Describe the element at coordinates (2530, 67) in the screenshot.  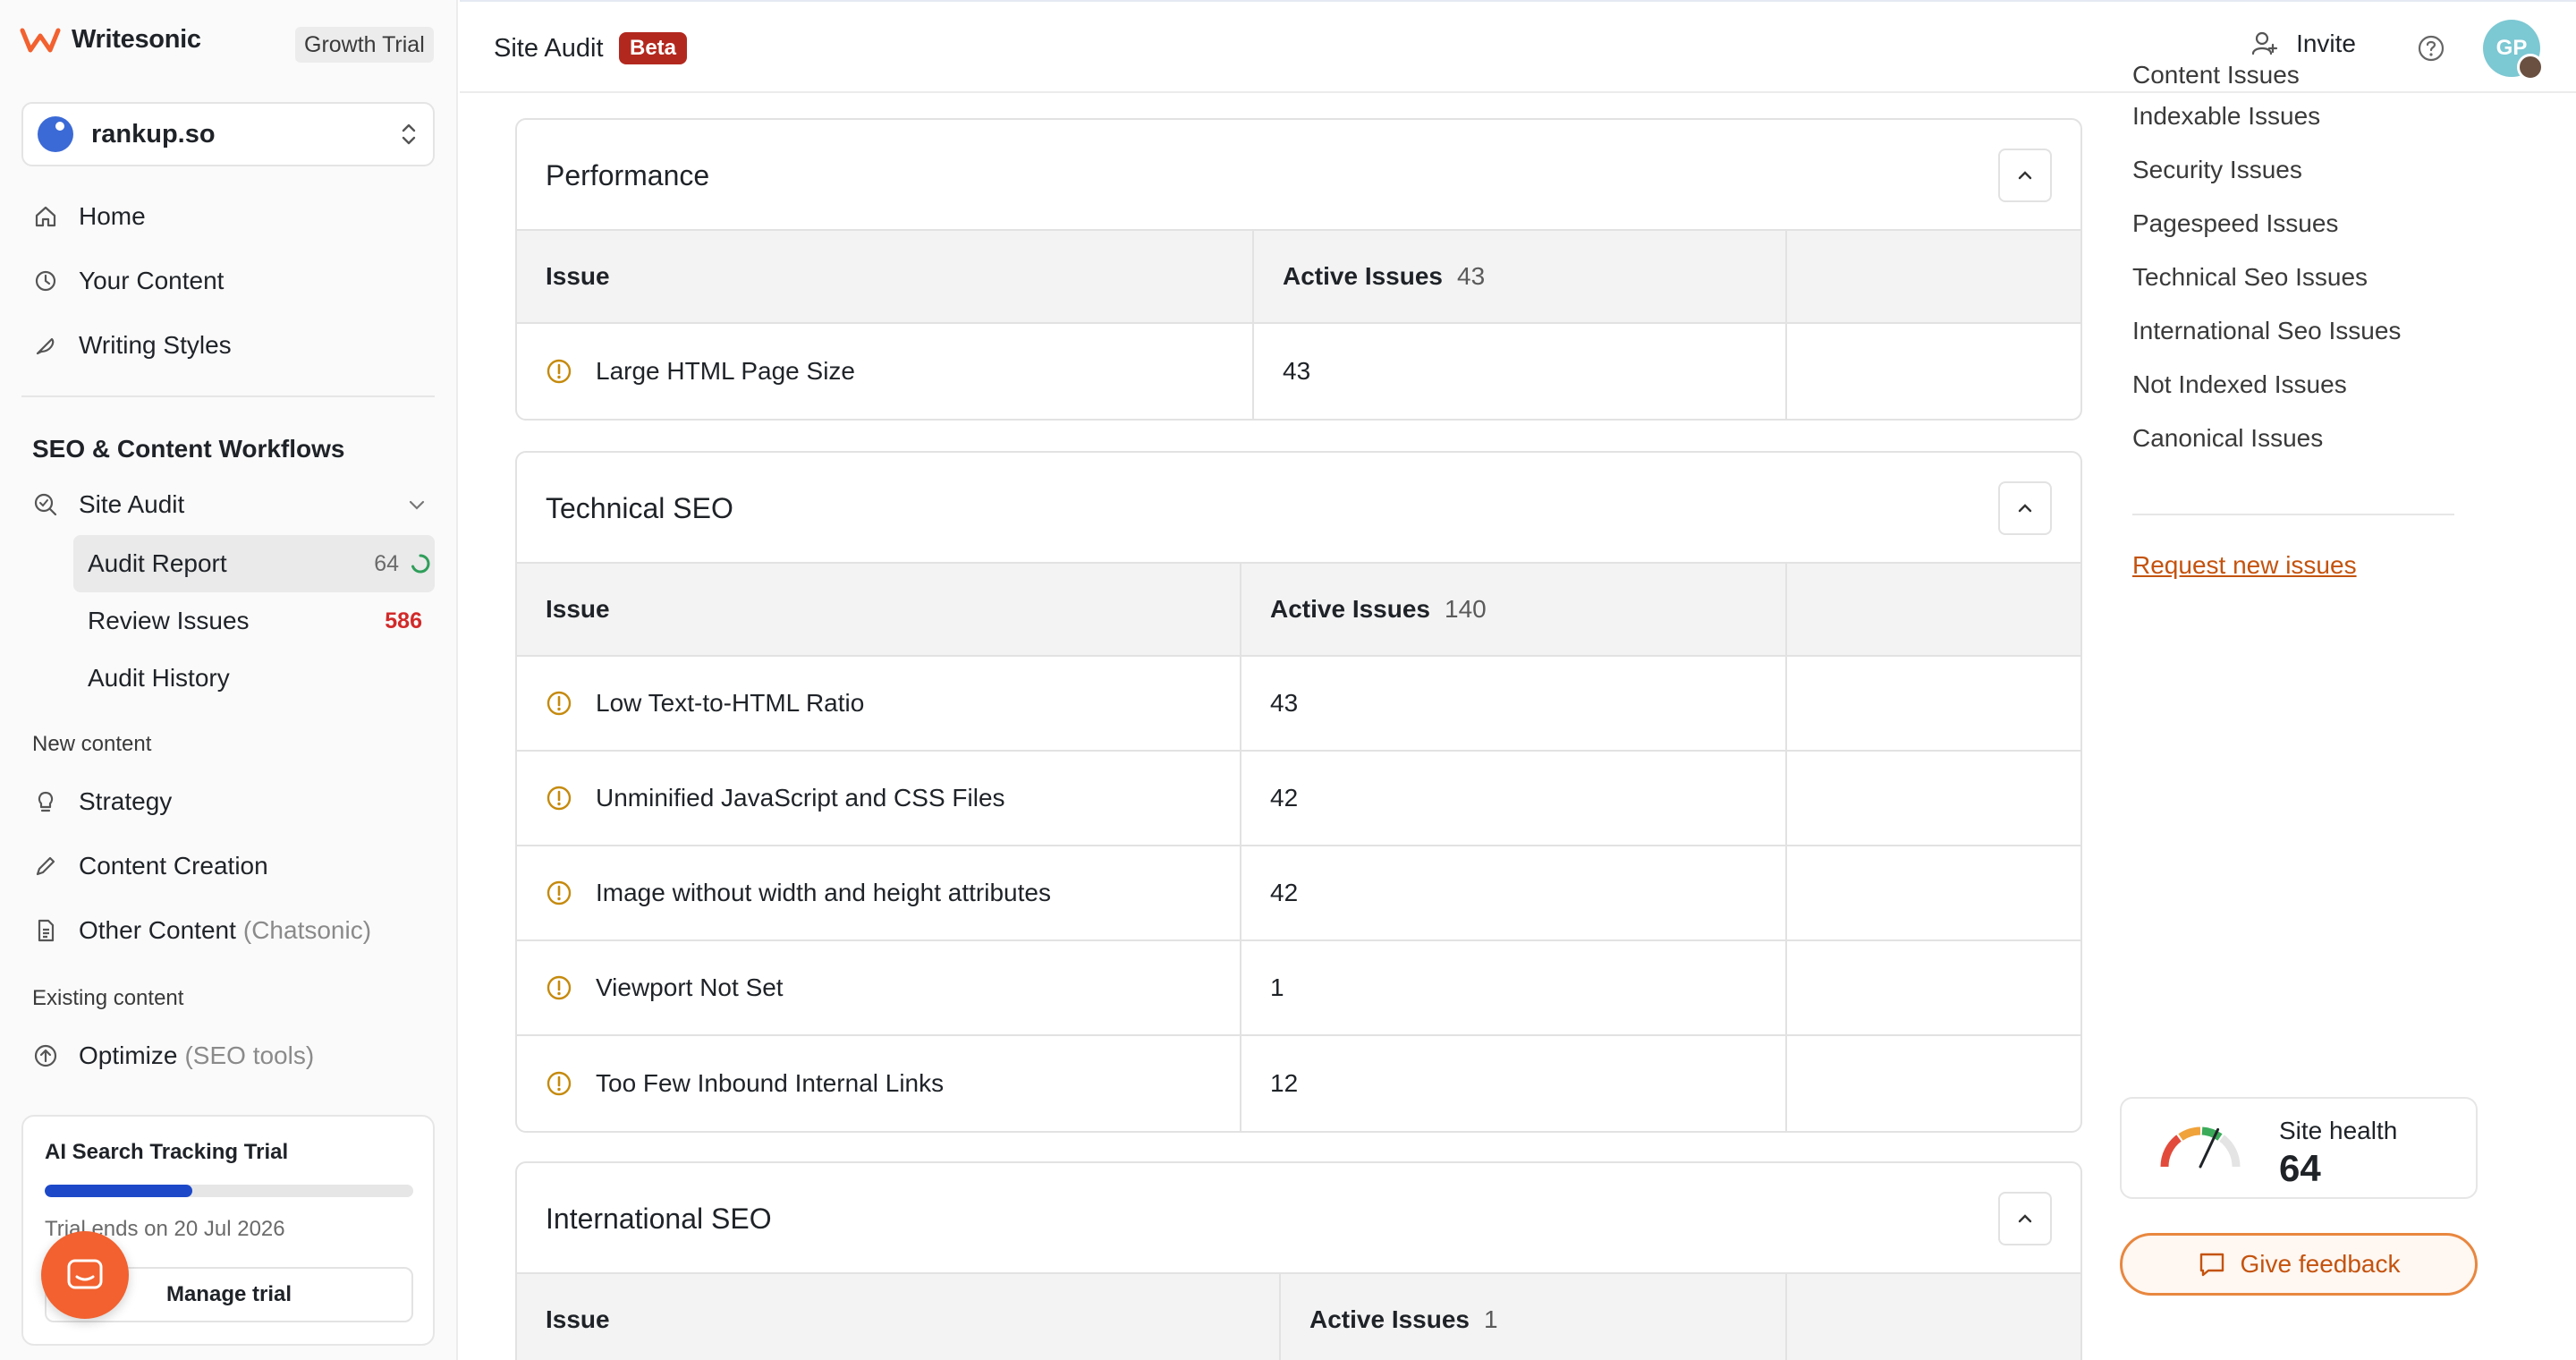
I see `avatar-photo` at that location.